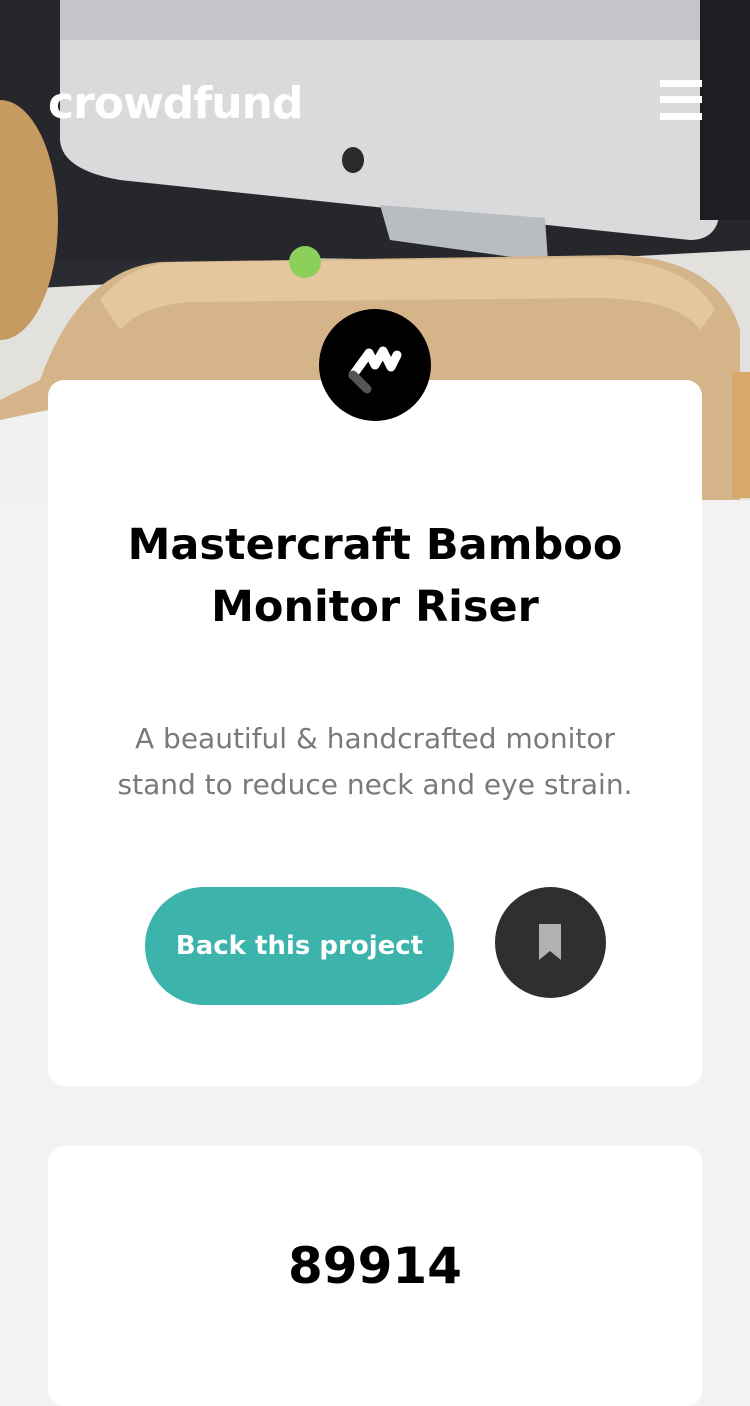 This screenshot has width=750, height=1406. What do you see at coordinates (681, 100) in the screenshot?
I see `hamburger-icon` at bounding box center [681, 100].